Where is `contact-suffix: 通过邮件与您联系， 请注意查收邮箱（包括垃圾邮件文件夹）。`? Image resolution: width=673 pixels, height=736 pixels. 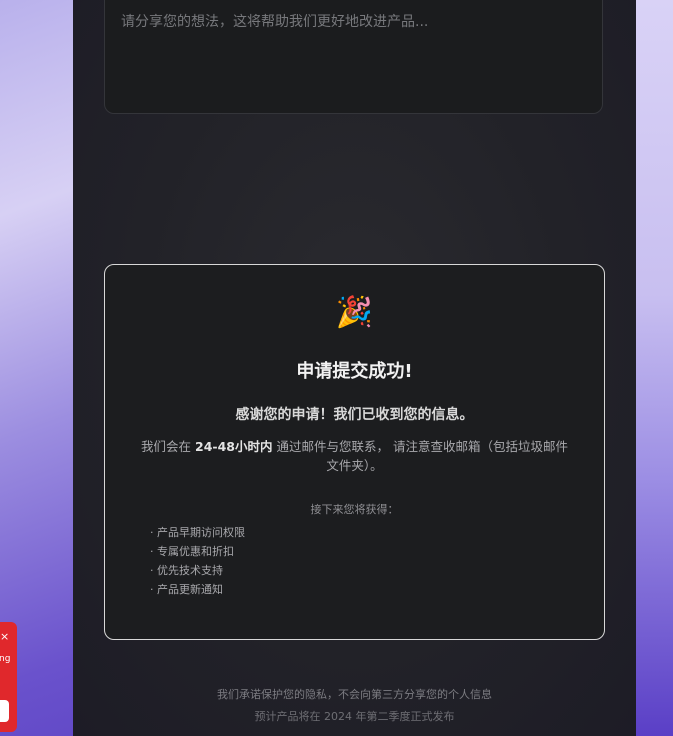 contact-suffix: 通过邮件与您联系， 请注意查收邮箱（包括垃圾邮件文件夹）。 is located at coordinates (420, 456).